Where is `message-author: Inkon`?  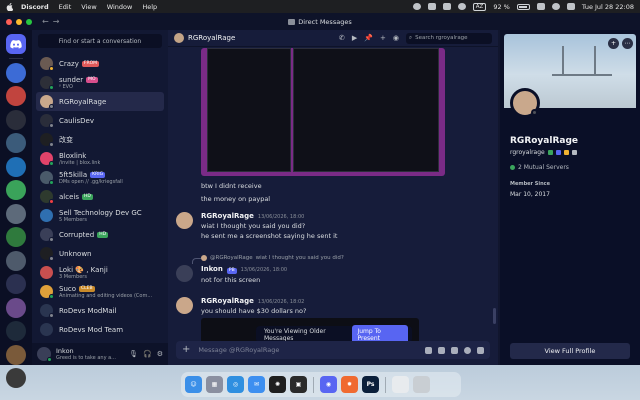 message-author: Inkon is located at coordinates (212, 269).